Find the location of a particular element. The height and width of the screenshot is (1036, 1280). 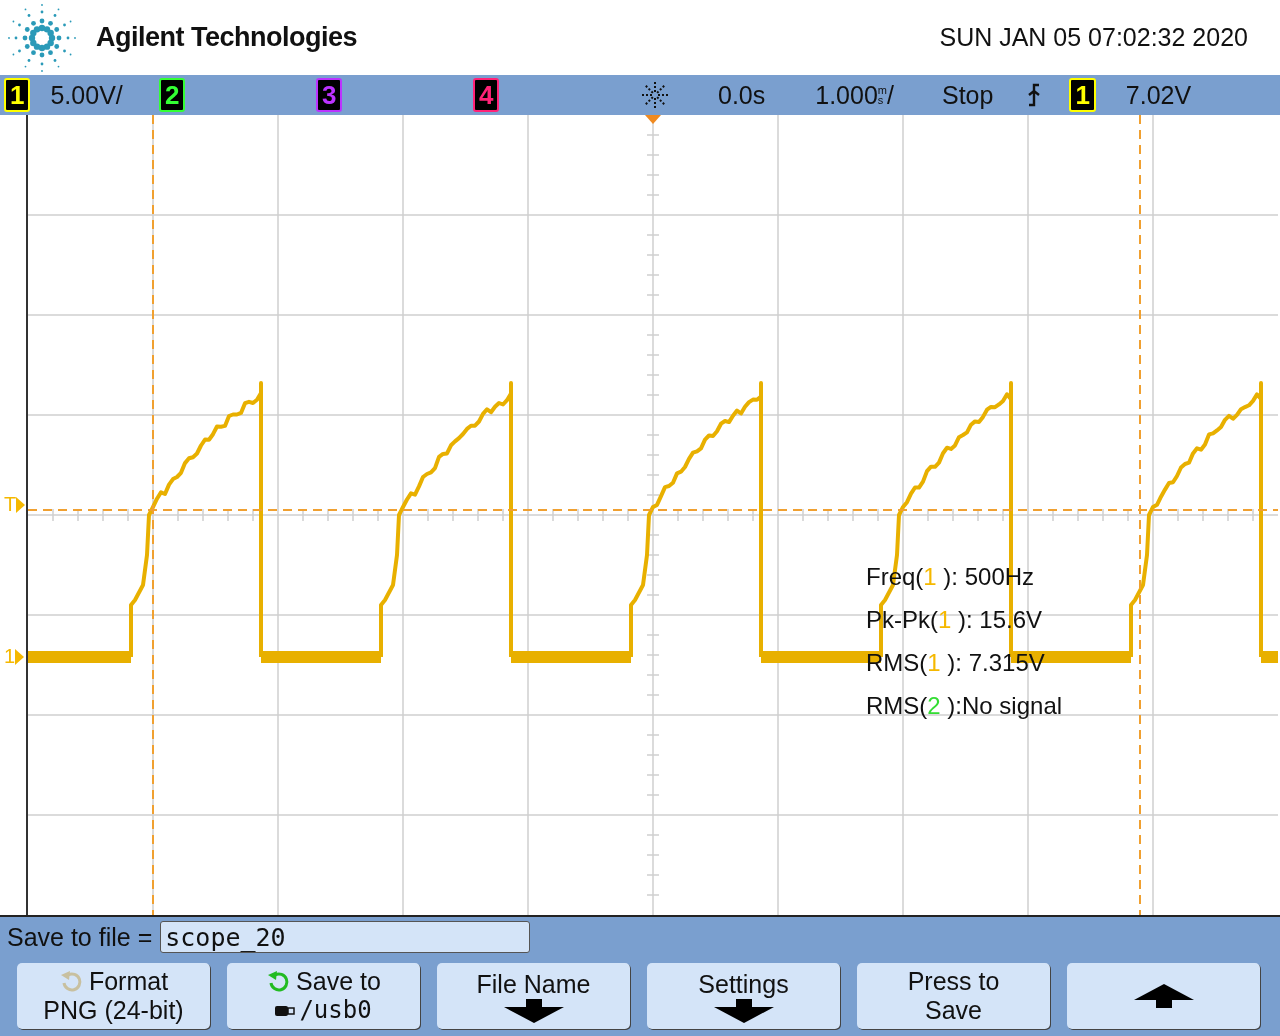

channel-badge: 2 is located at coordinates (172, 95).